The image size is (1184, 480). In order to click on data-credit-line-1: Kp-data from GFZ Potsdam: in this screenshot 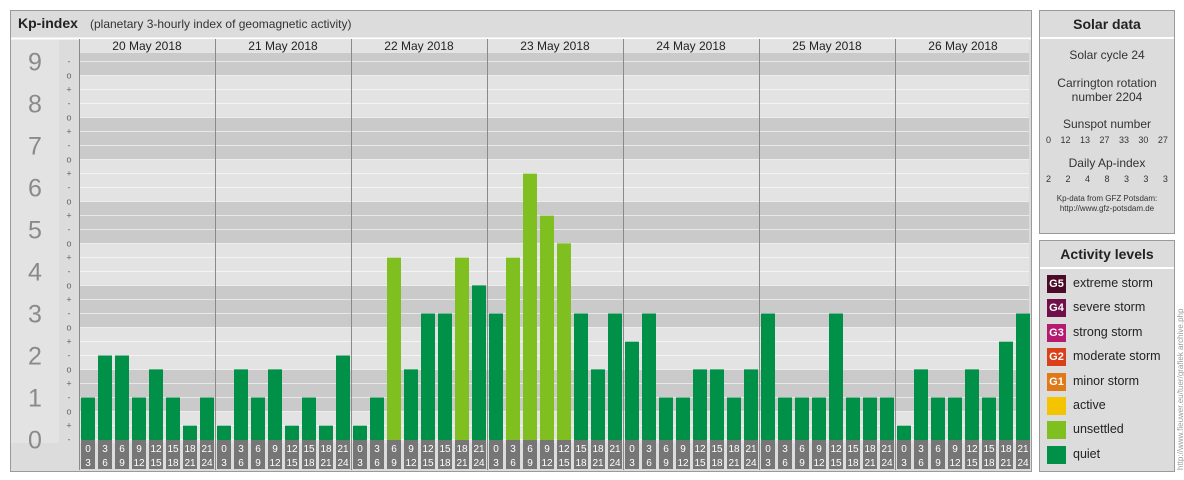, I will do `click(1107, 198)`.